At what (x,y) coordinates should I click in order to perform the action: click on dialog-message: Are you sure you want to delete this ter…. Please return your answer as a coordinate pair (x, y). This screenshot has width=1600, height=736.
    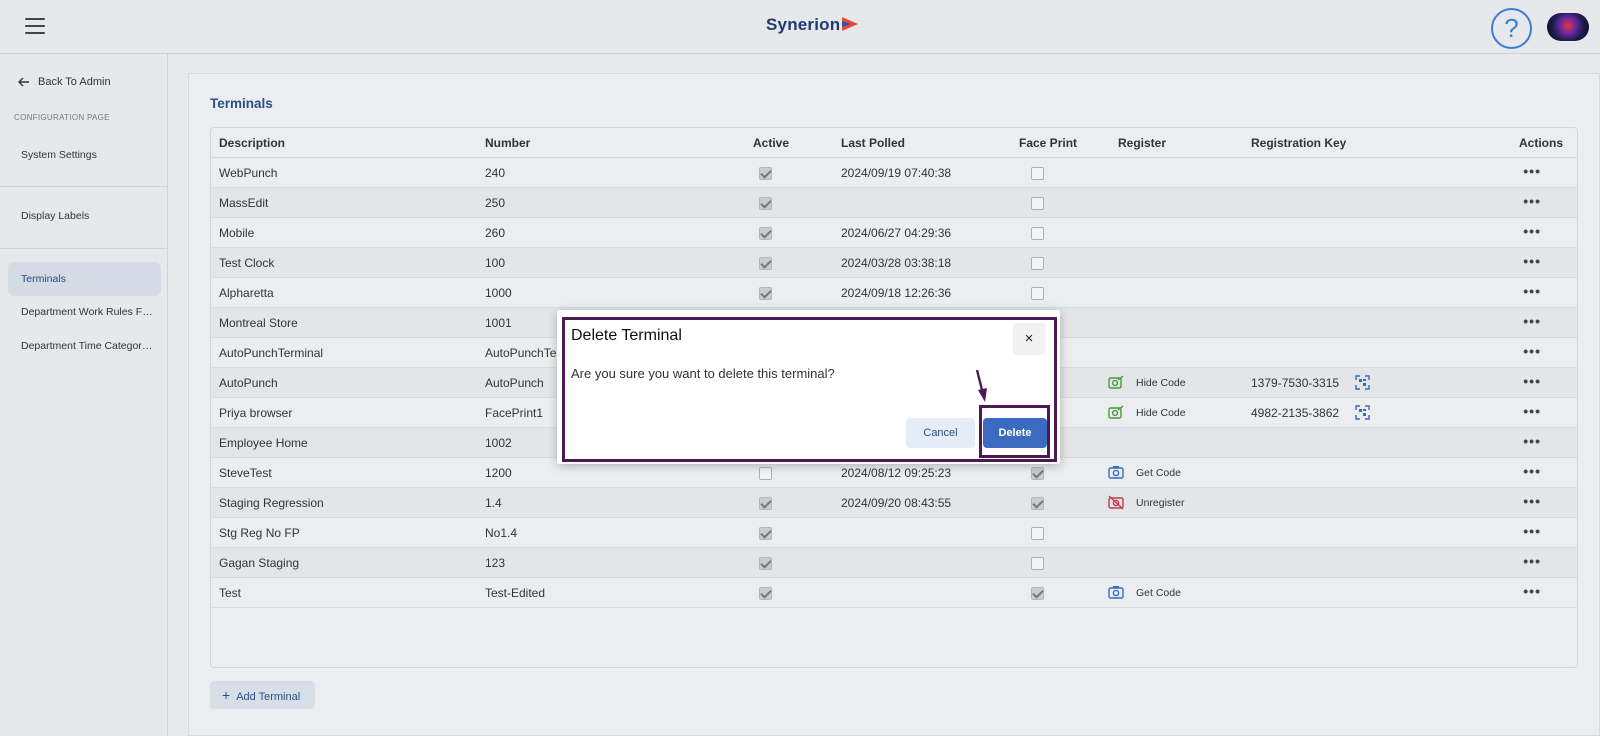
    Looking at the image, I should click on (703, 373).